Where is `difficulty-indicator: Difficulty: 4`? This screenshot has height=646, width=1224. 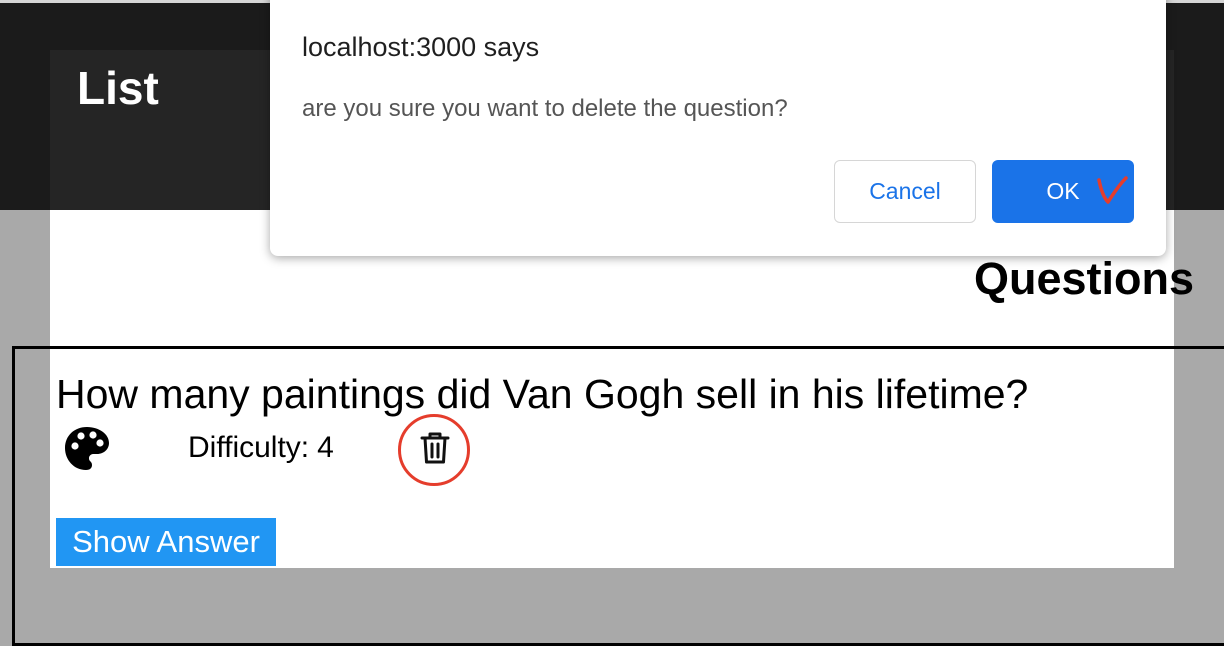
difficulty-indicator: Difficulty: 4 is located at coordinates (265, 448).